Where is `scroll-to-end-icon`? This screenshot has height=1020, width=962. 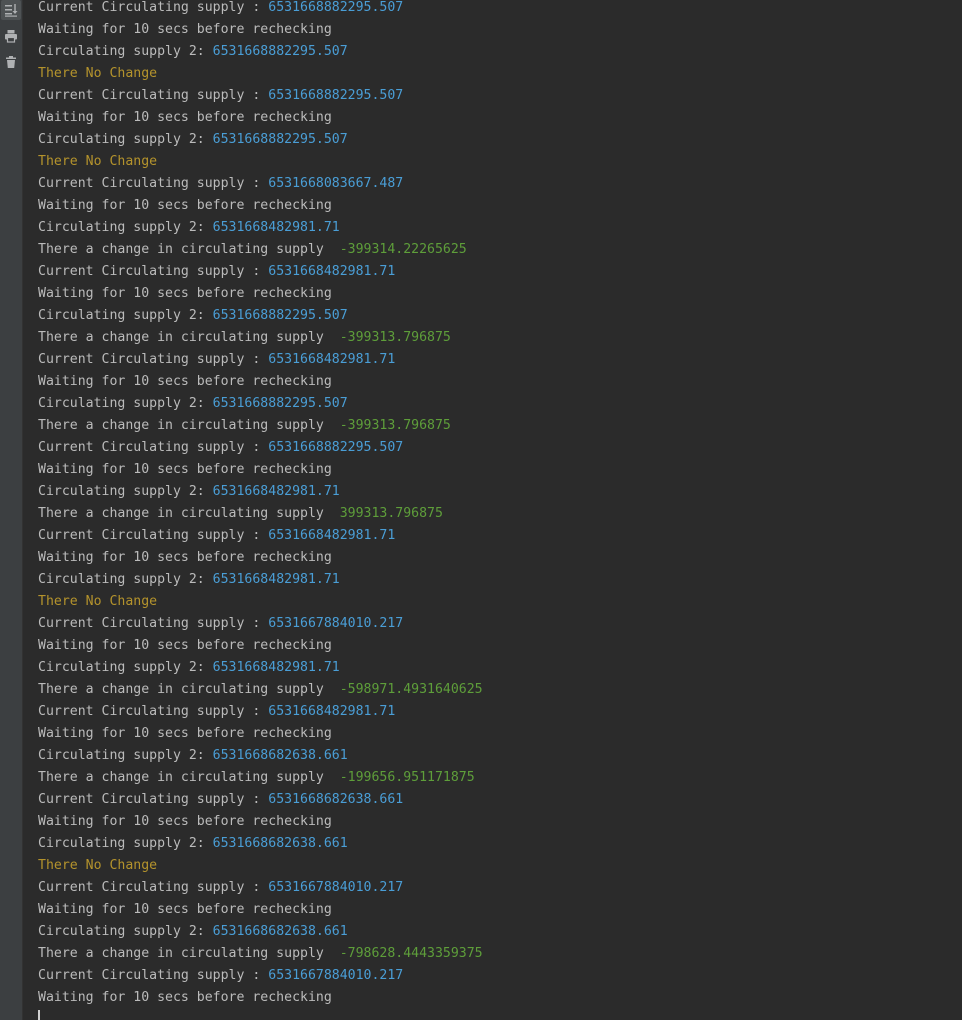 scroll-to-end-icon is located at coordinates (11, 10).